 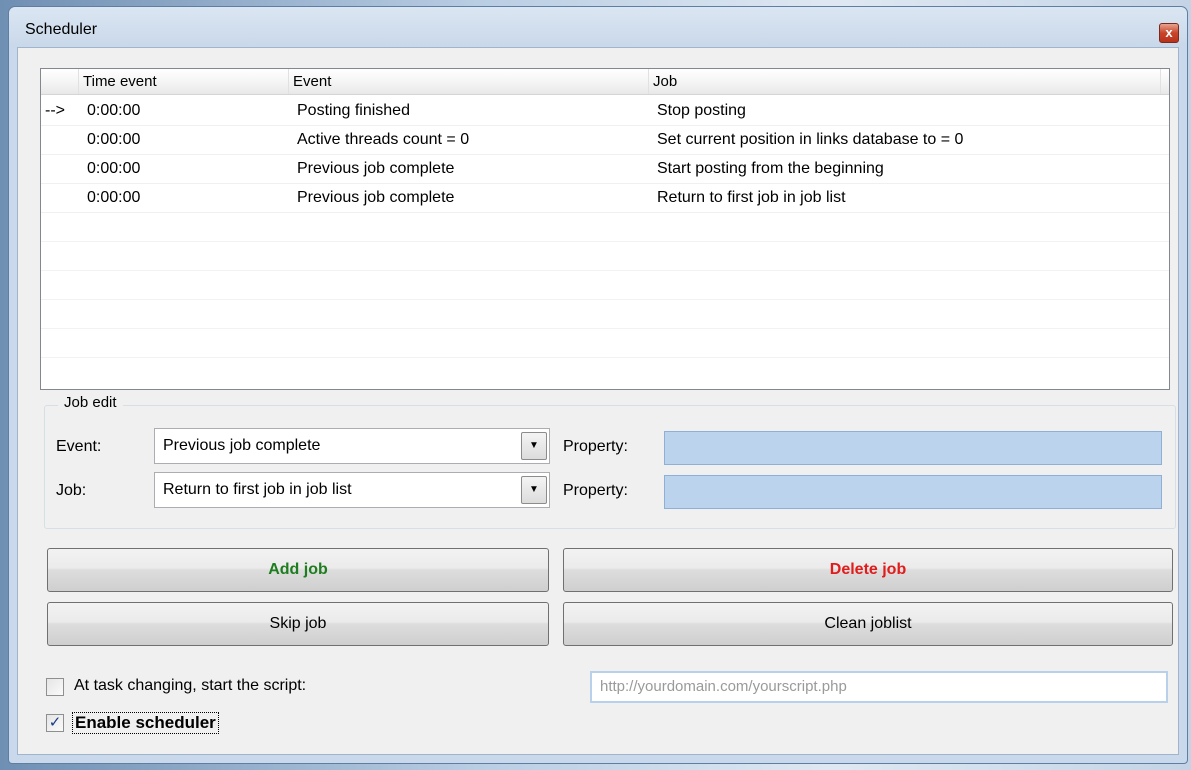 I want to click on column-header-event: Event, so click(x=469, y=81).